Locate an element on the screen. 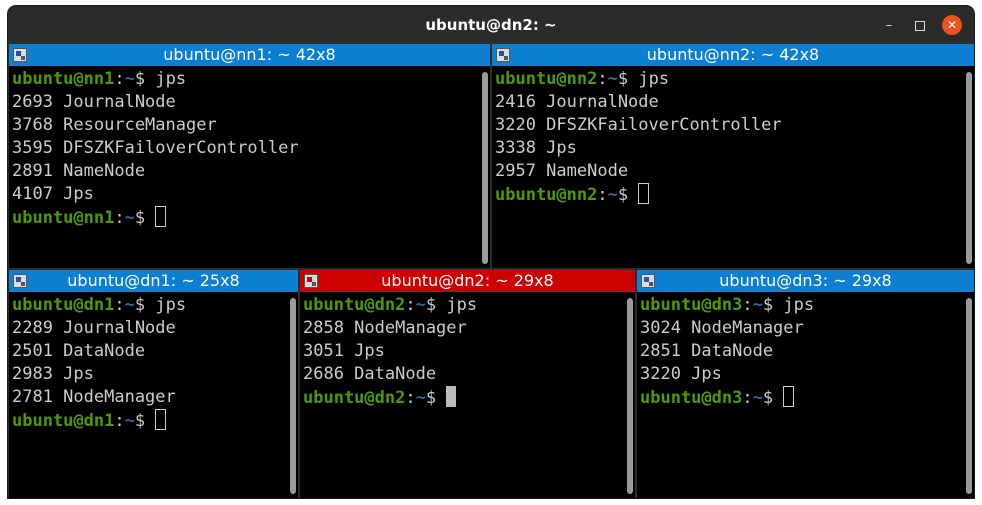 Image resolution: width=982 pixels, height=505 pixels. command-line: ubuntu@dn2:~$ jps is located at coordinates (463, 305).